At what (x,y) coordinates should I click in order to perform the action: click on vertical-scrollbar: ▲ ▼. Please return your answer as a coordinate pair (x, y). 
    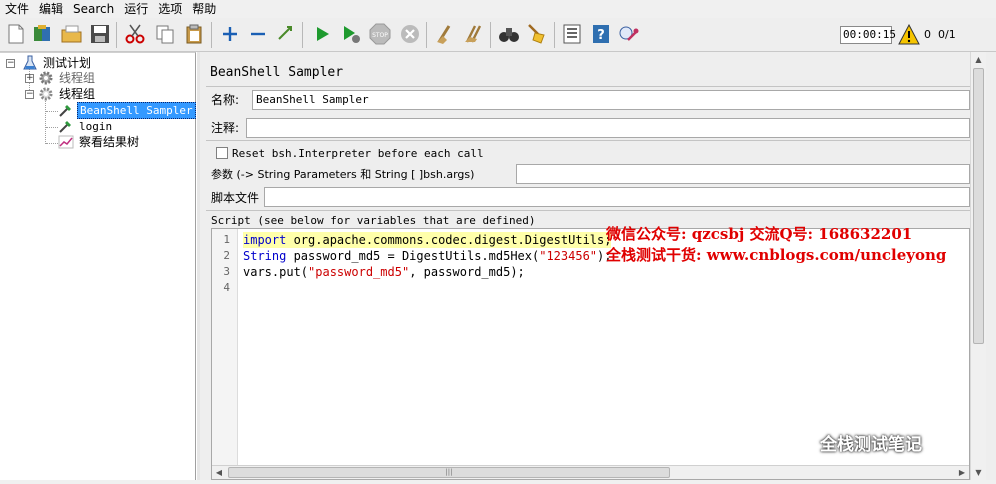
    Looking at the image, I should click on (978, 266).